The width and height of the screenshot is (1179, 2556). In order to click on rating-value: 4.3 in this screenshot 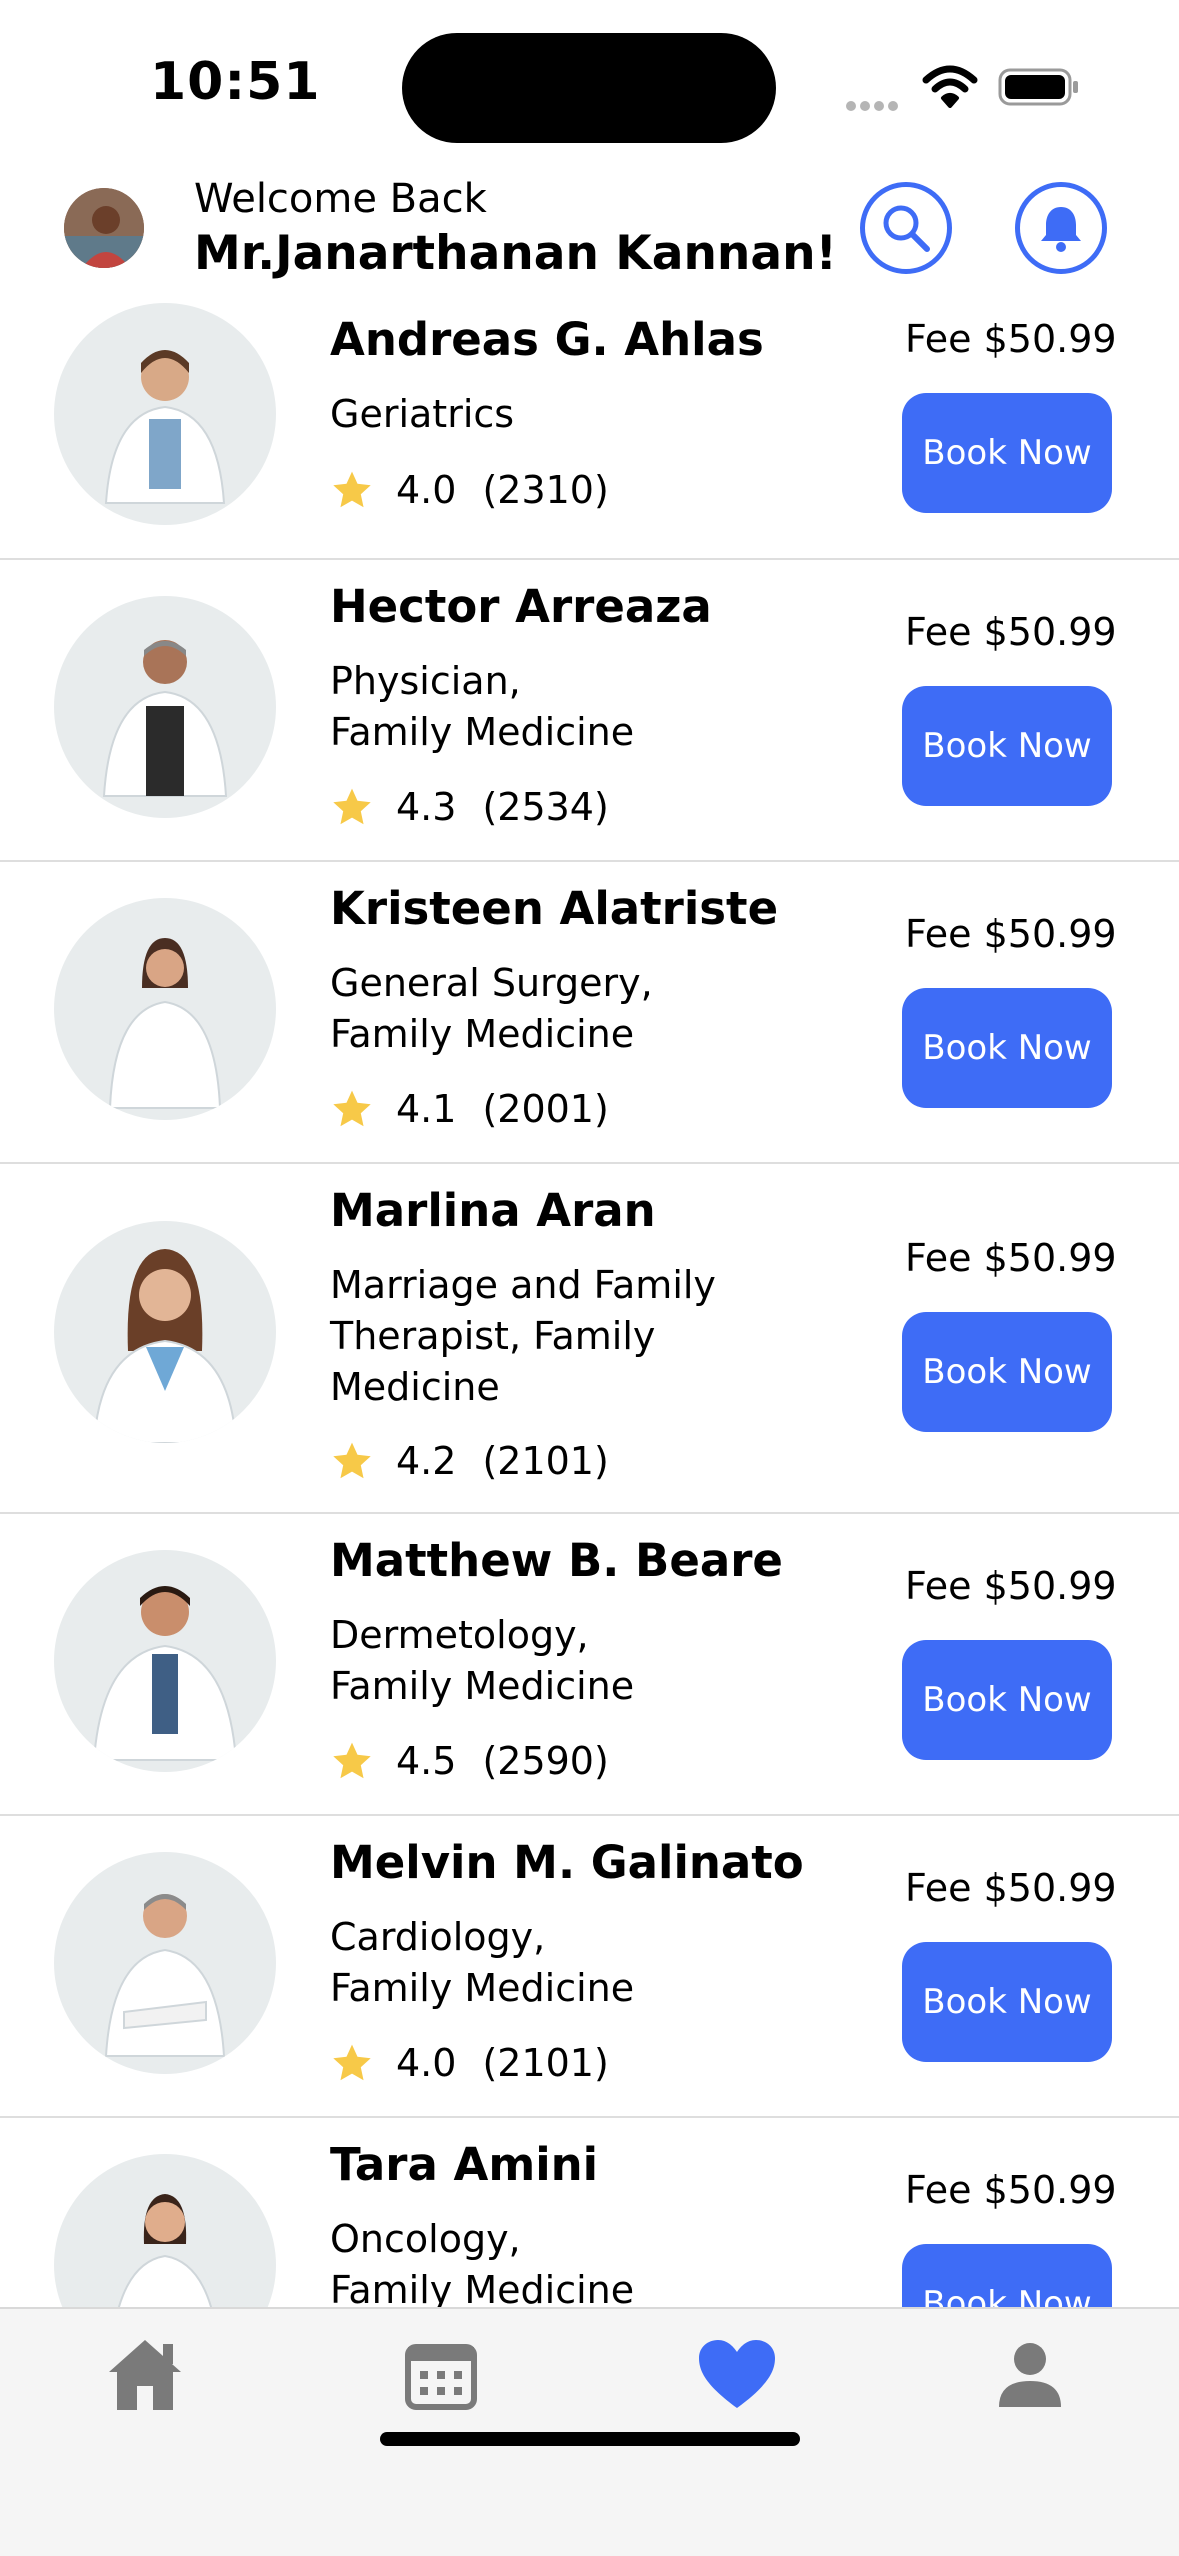, I will do `click(426, 807)`.